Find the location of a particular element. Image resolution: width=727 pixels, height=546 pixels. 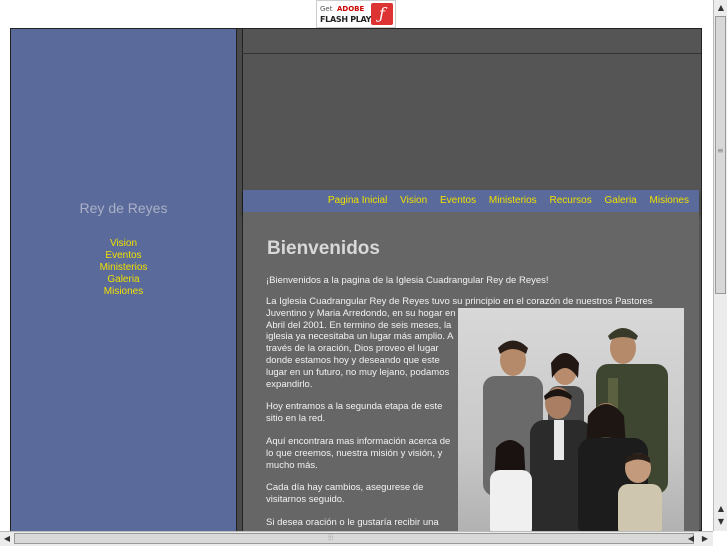

header-divider is located at coordinates (471, 53).